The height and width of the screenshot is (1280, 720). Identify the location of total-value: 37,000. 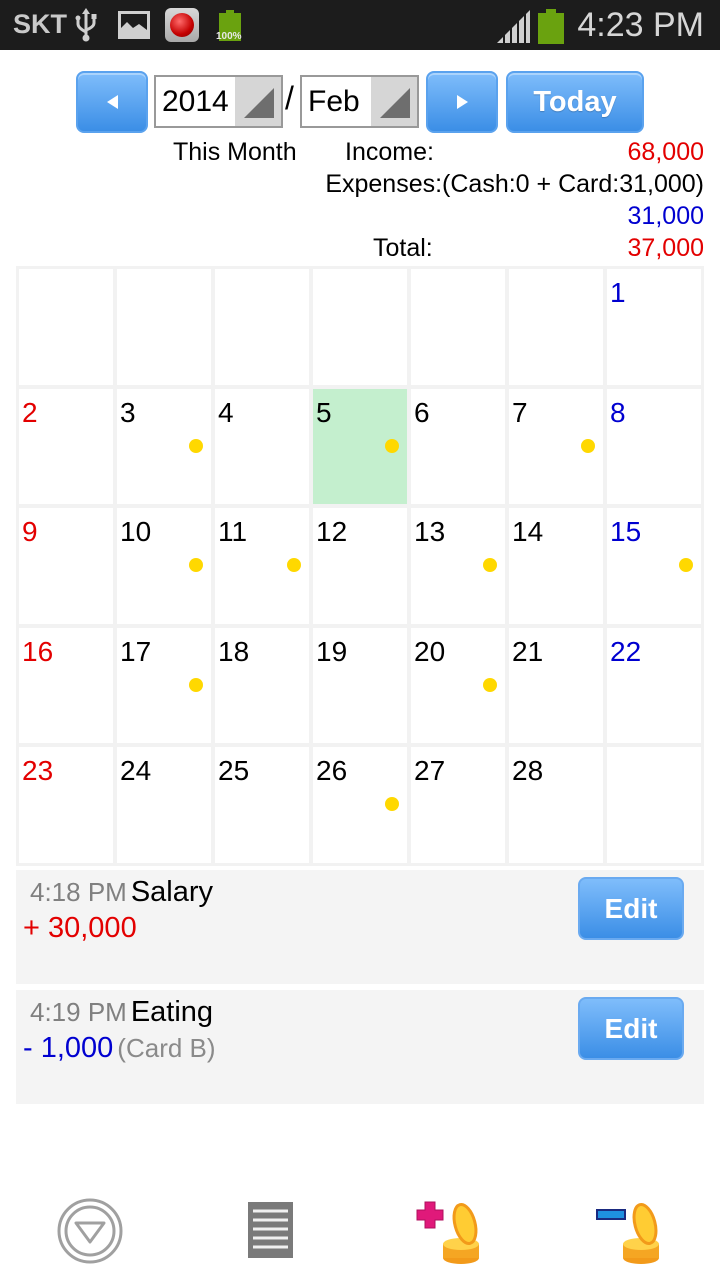
(665, 248).